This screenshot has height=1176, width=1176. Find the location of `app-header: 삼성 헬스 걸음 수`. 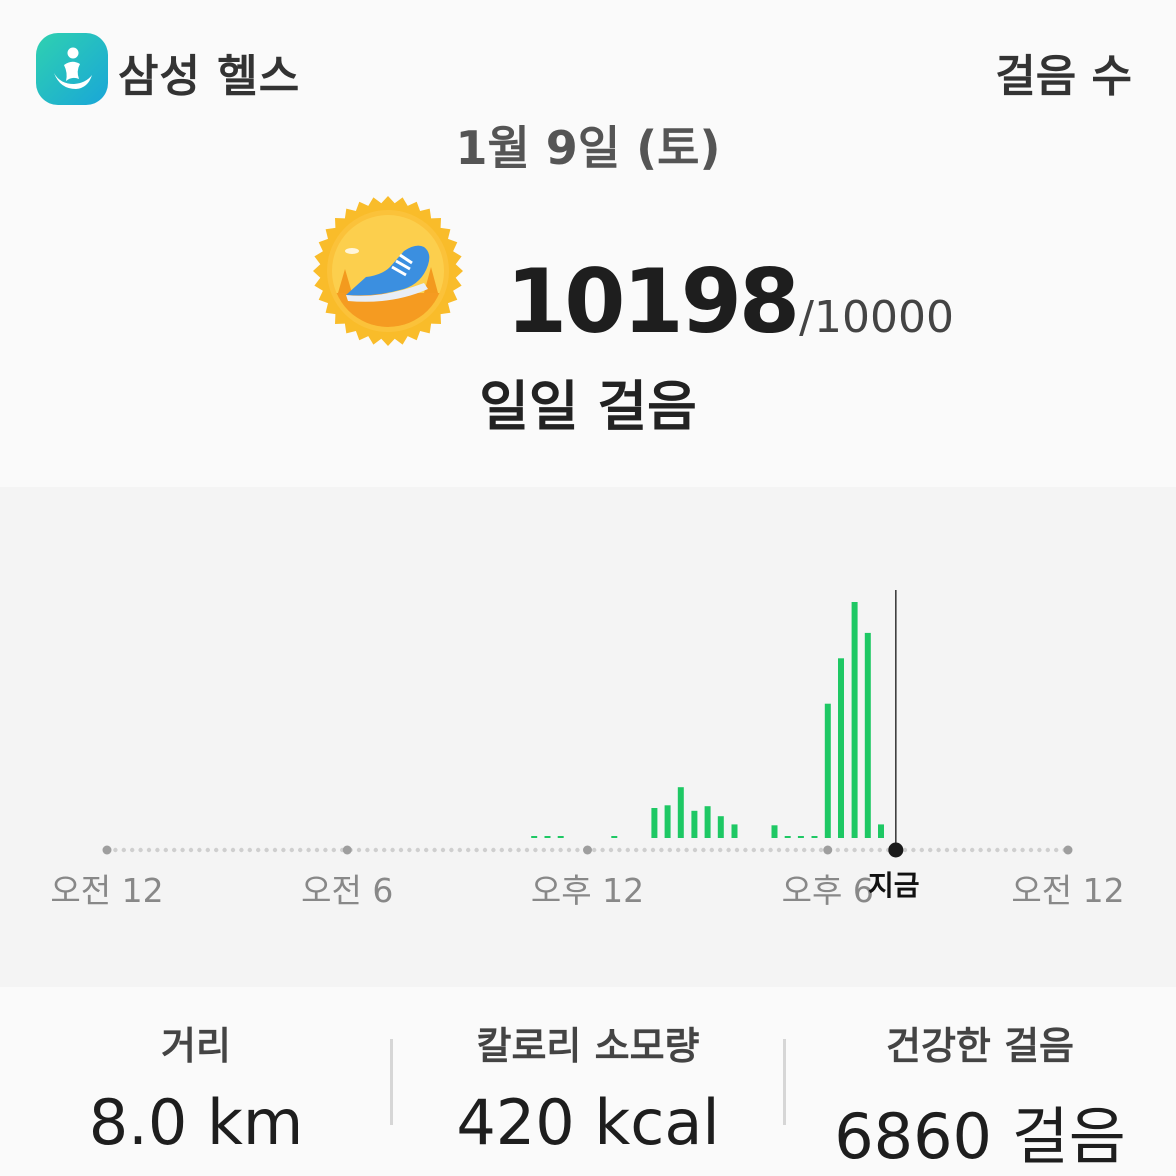

app-header: 삼성 헬스 걸음 수 is located at coordinates (588, 55).